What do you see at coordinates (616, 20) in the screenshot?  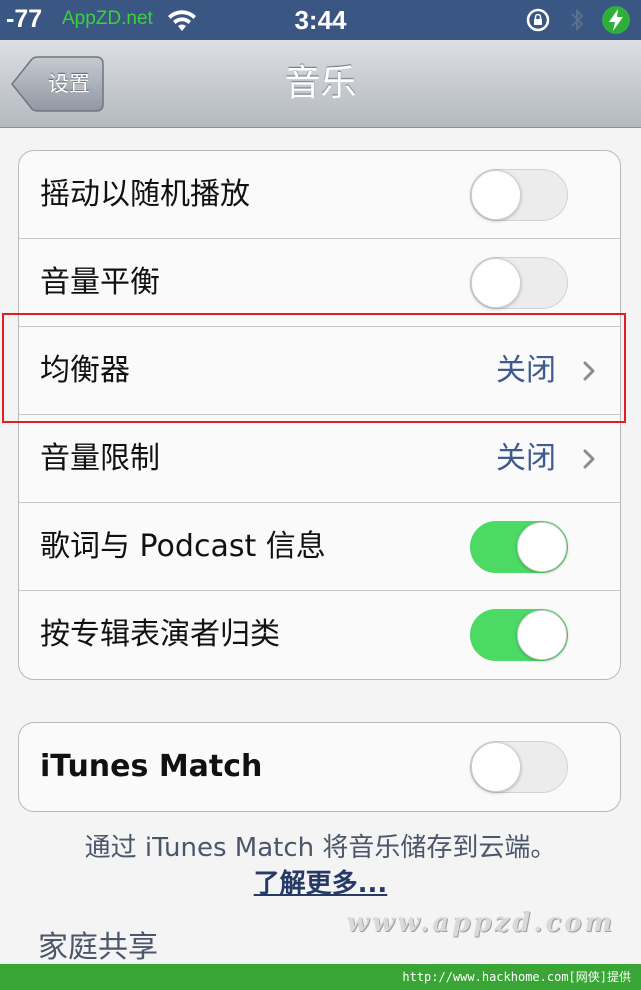 I see `battery-charging-icon` at bounding box center [616, 20].